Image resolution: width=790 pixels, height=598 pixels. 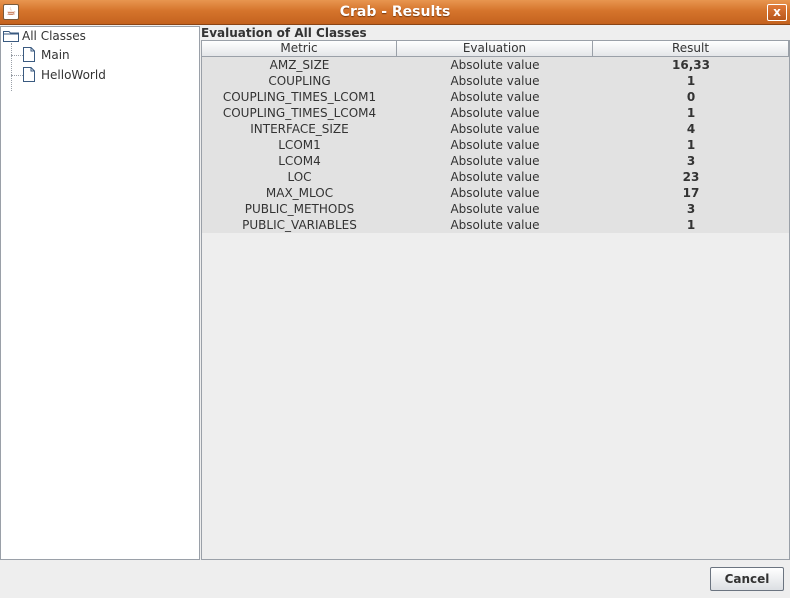 I want to click on table-row: LOC Absolute value 23, so click(x=495, y=177).